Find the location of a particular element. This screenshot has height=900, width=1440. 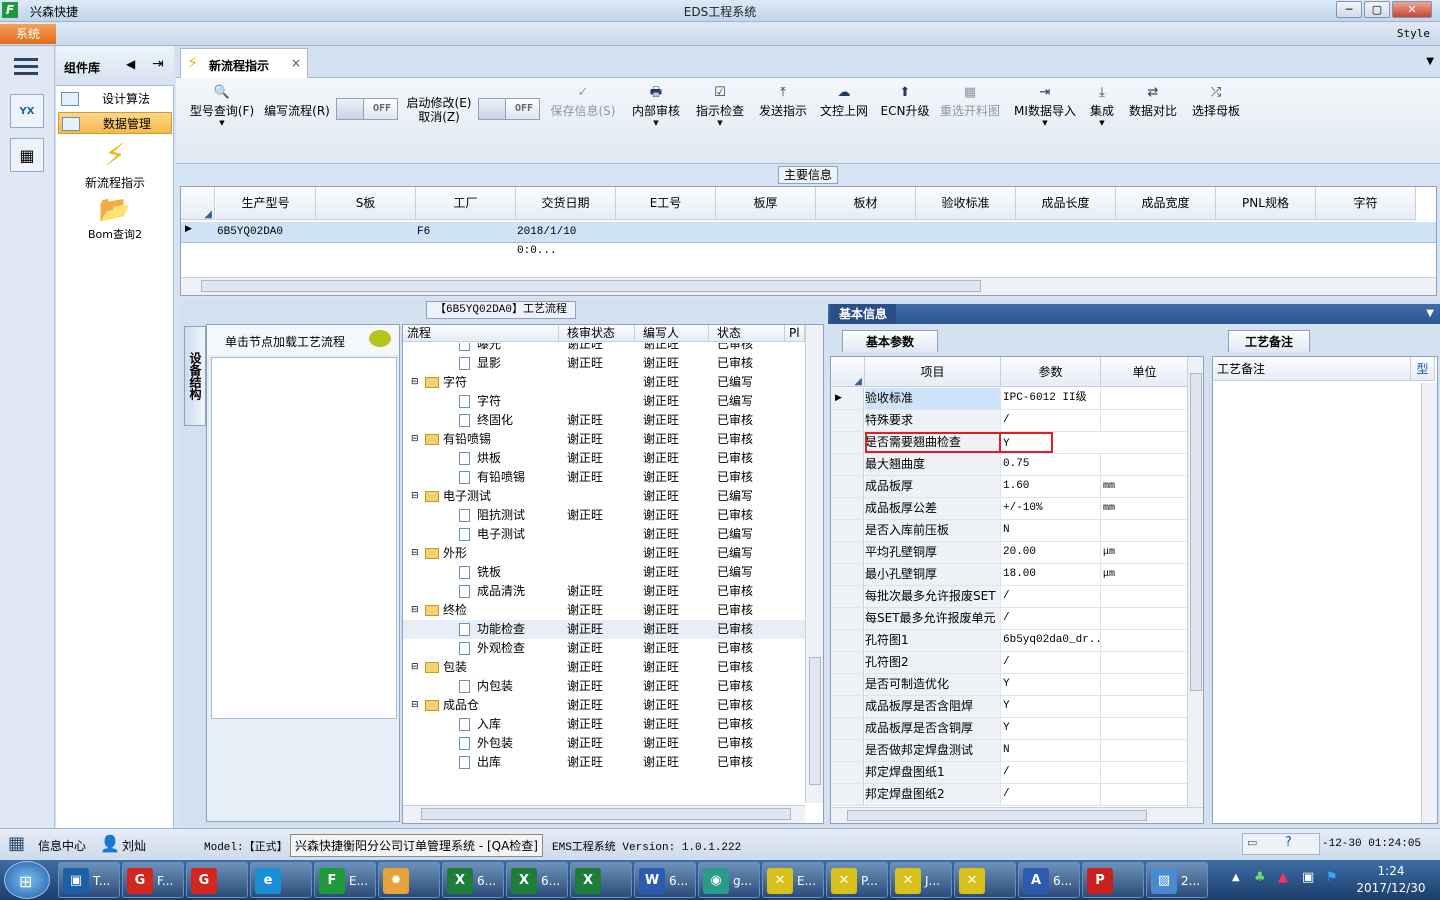

bom-query-launcher: 📂 Bom查询2 is located at coordinates (115, 218).